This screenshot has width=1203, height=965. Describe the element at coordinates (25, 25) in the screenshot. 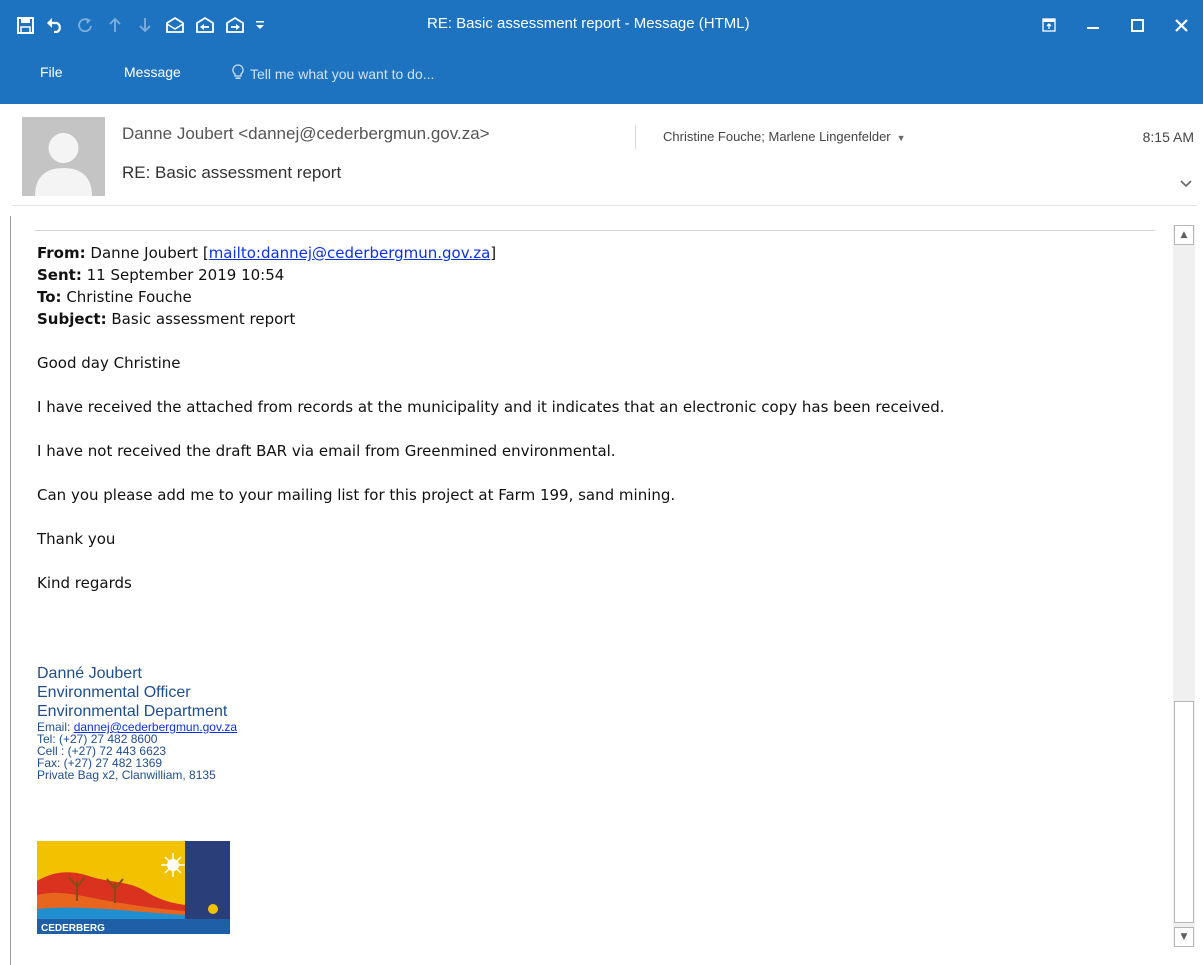

I see `save-icon` at that location.